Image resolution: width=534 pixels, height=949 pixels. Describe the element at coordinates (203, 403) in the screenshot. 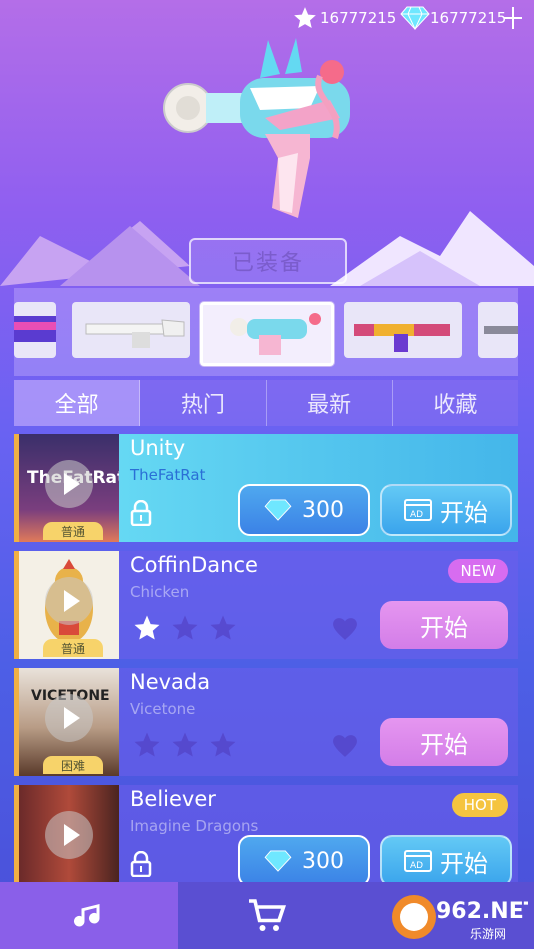

I see `tab-hot: 热门` at that location.